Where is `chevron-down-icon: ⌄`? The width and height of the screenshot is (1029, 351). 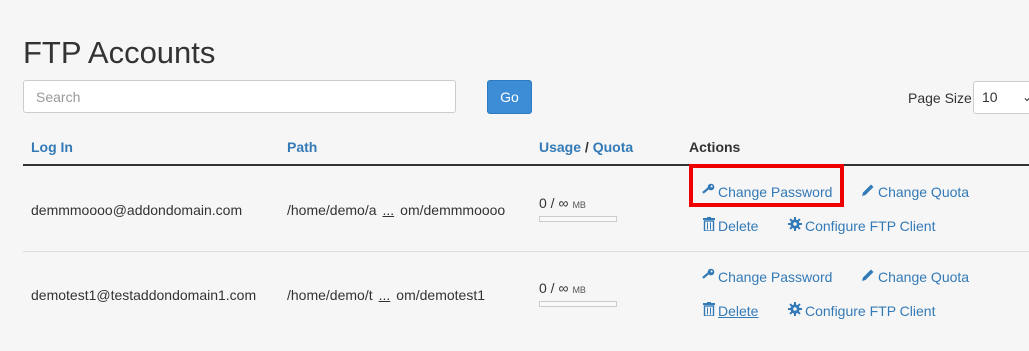 chevron-down-icon: ⌄ is located at coordinates (1025, 97).